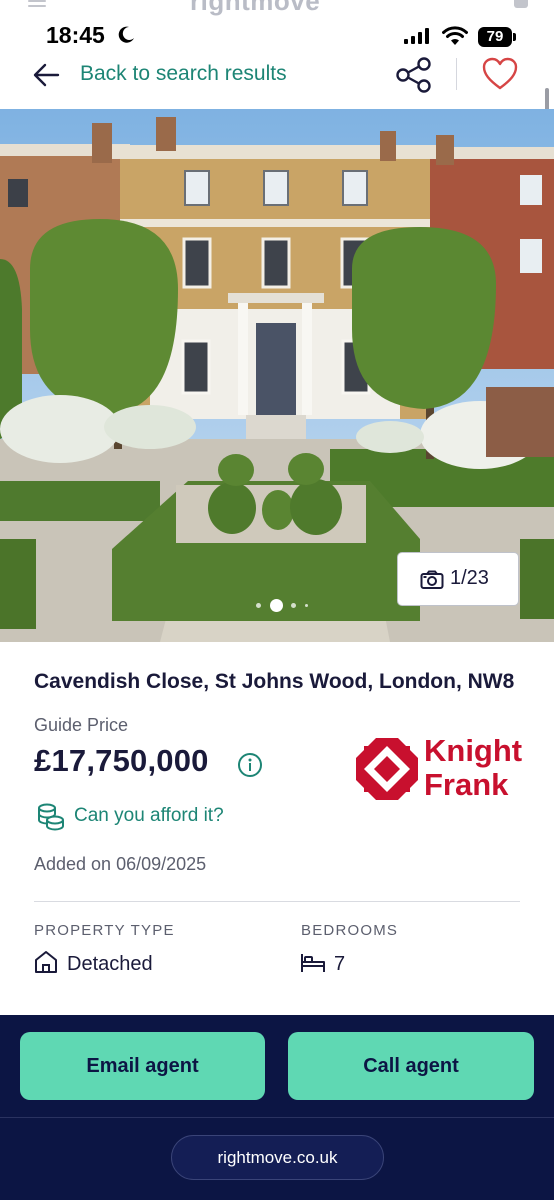  Describe the element at coordinates (121, 760) in the screenshot. I see `property-price: £17,750,000` at that location.